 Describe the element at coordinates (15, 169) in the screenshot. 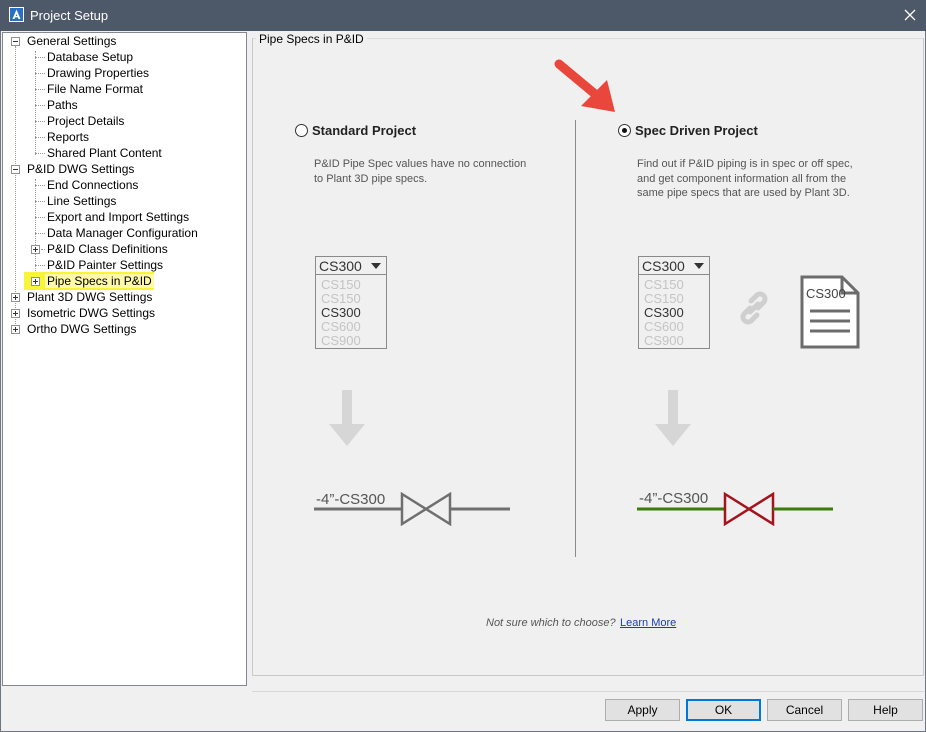

I see `expander-pid-dwg-settings` at that location.